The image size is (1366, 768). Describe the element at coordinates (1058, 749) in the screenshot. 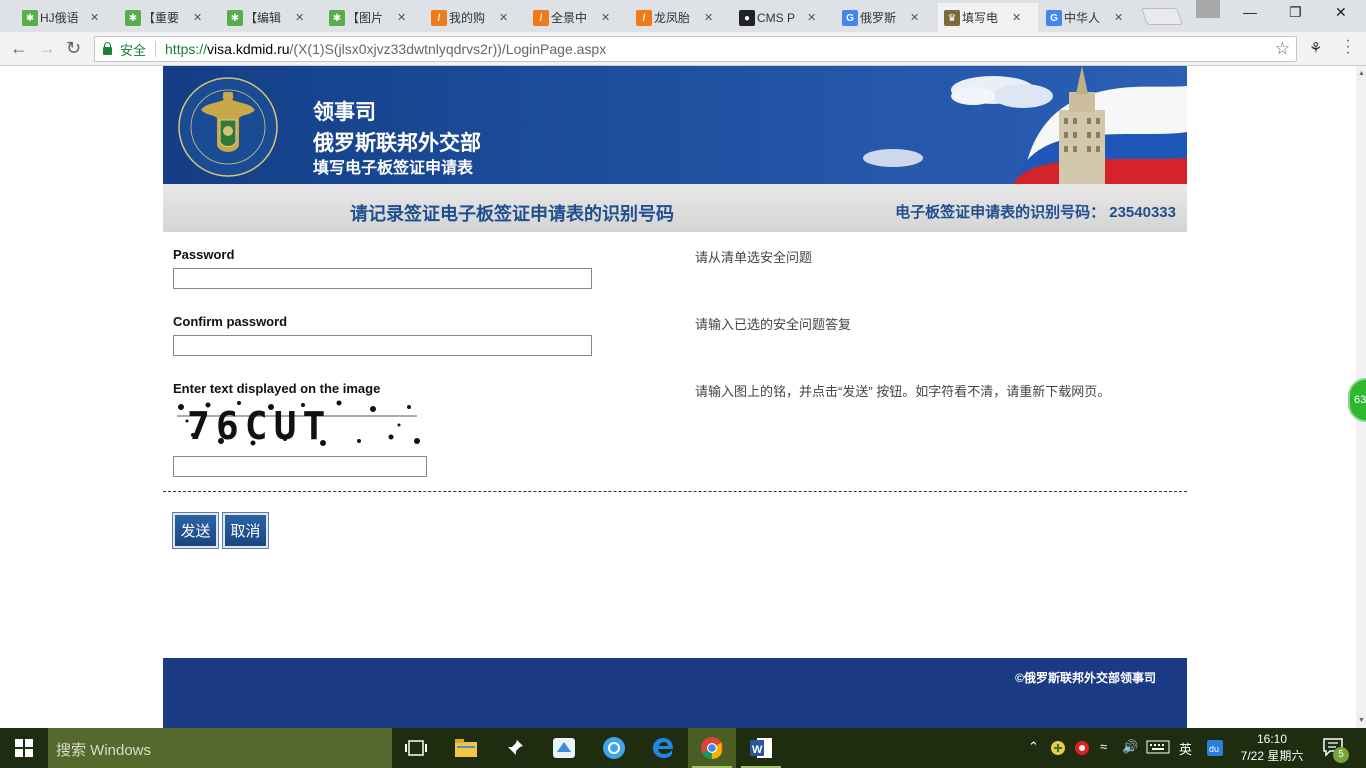

I see `tray-app-icon` at that location.